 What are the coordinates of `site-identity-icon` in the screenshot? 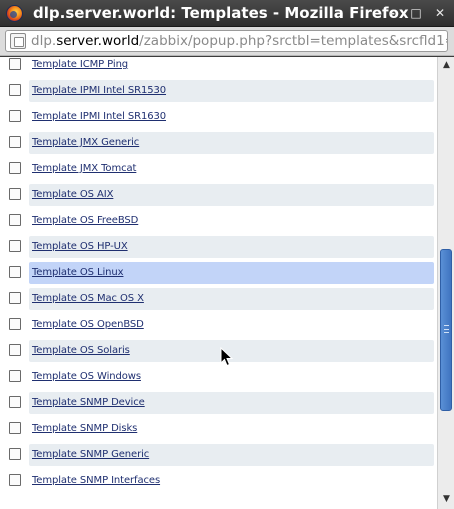 It's located at (18, 41).